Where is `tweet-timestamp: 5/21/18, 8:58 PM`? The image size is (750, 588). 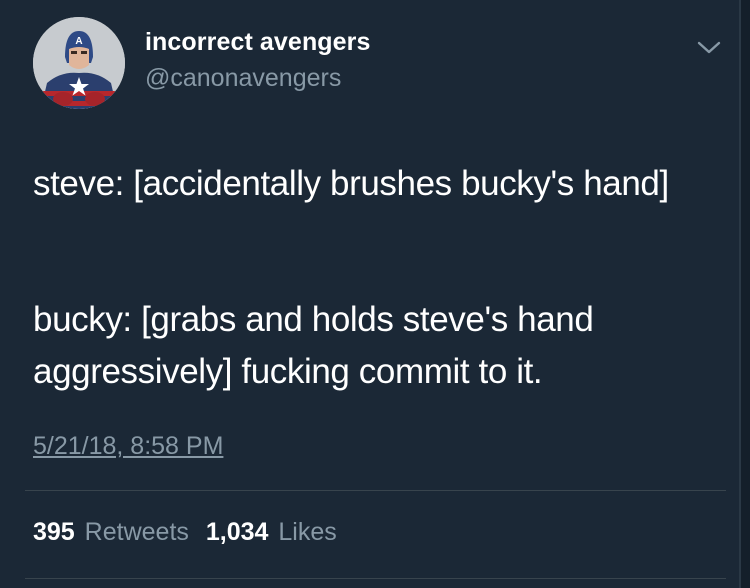
tweet-timestamp: 5/21/18, 8:58 PM is located at coordinates (128, 446).